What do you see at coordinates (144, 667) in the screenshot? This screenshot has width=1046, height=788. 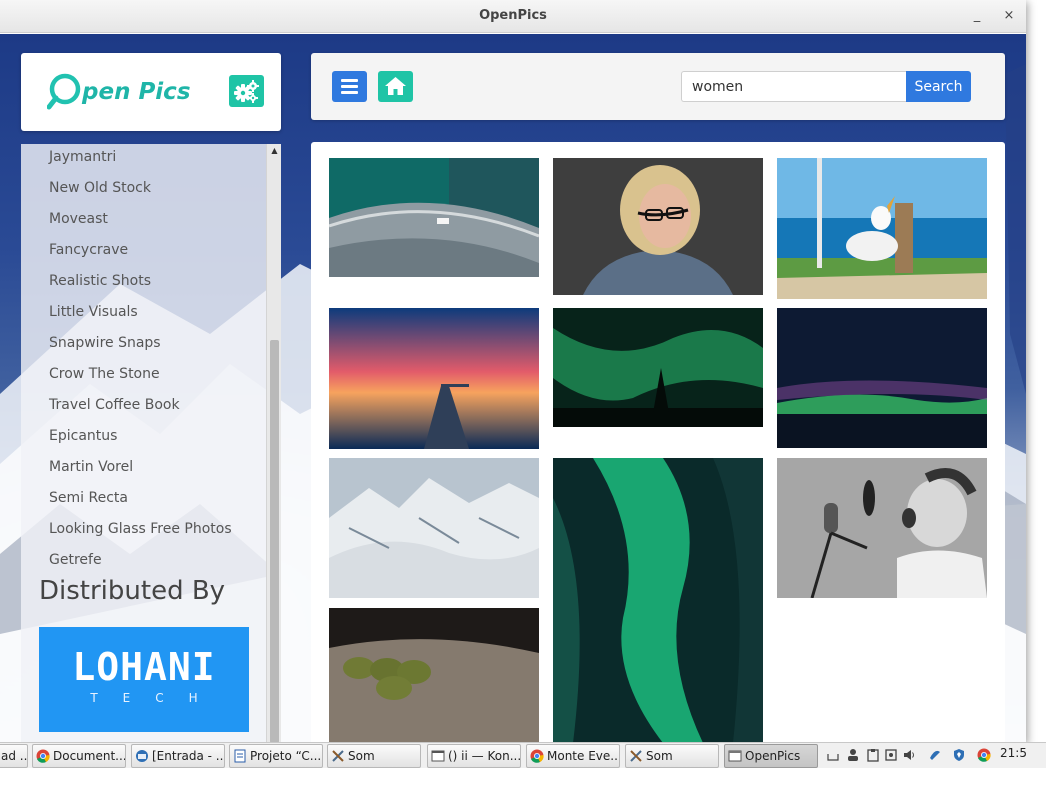 I see `sponsor-name: LOHANI` at bounding box center [144, 667].